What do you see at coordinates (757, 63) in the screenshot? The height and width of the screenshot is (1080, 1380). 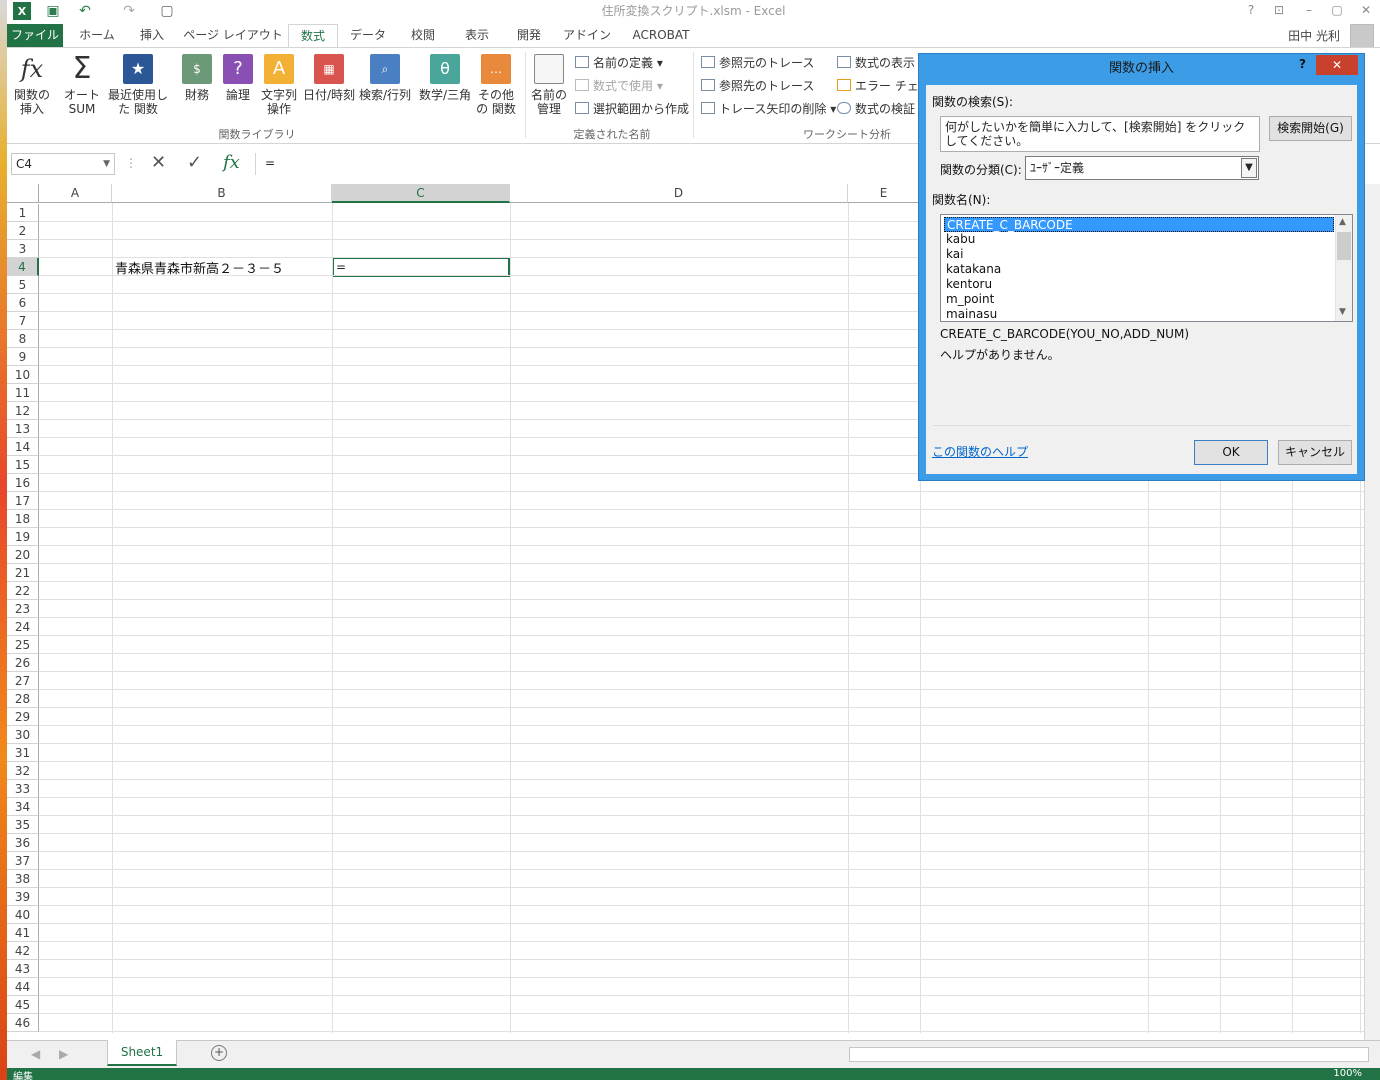 I see `trace-precedents-button: 参照元のトレース` at bounding box center [757, 63].